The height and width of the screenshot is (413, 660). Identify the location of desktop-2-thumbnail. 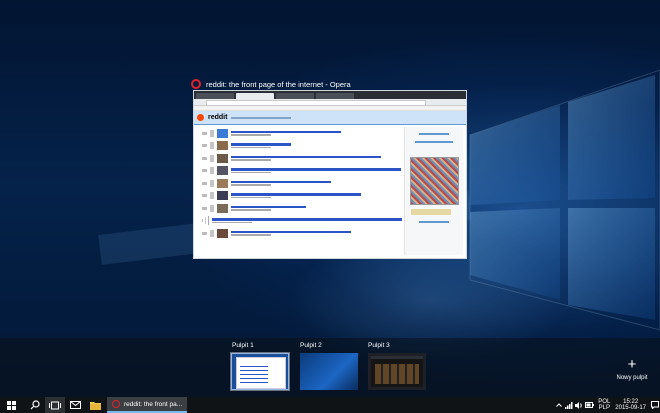
(329, 371).